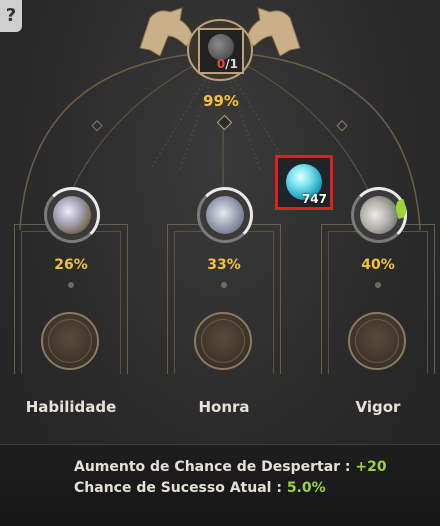 Image resolution: width=440 pixels, height=526 pixels. What do you see at coordinates (314, 199) in the screenshot?
I see `material-quantity: 747` at bounding box center [314, 199].